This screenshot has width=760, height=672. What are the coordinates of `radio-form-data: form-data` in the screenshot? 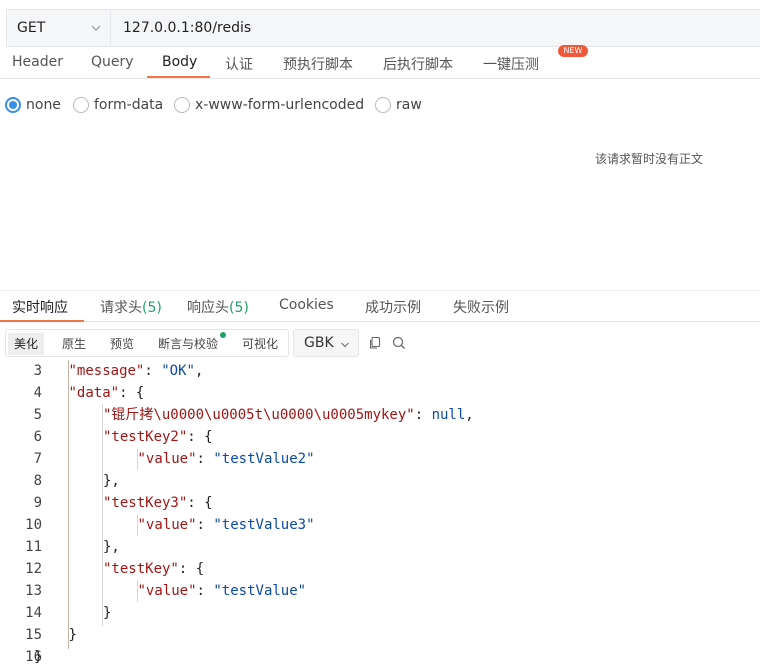 It's located at (118, 105).